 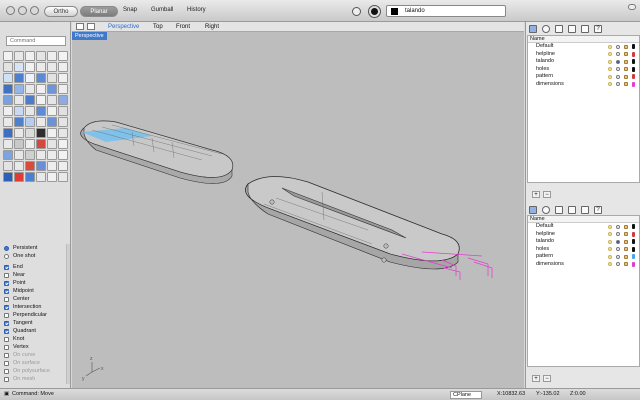 I want to click on osnap-item: Near, so click(x=36, y=275).